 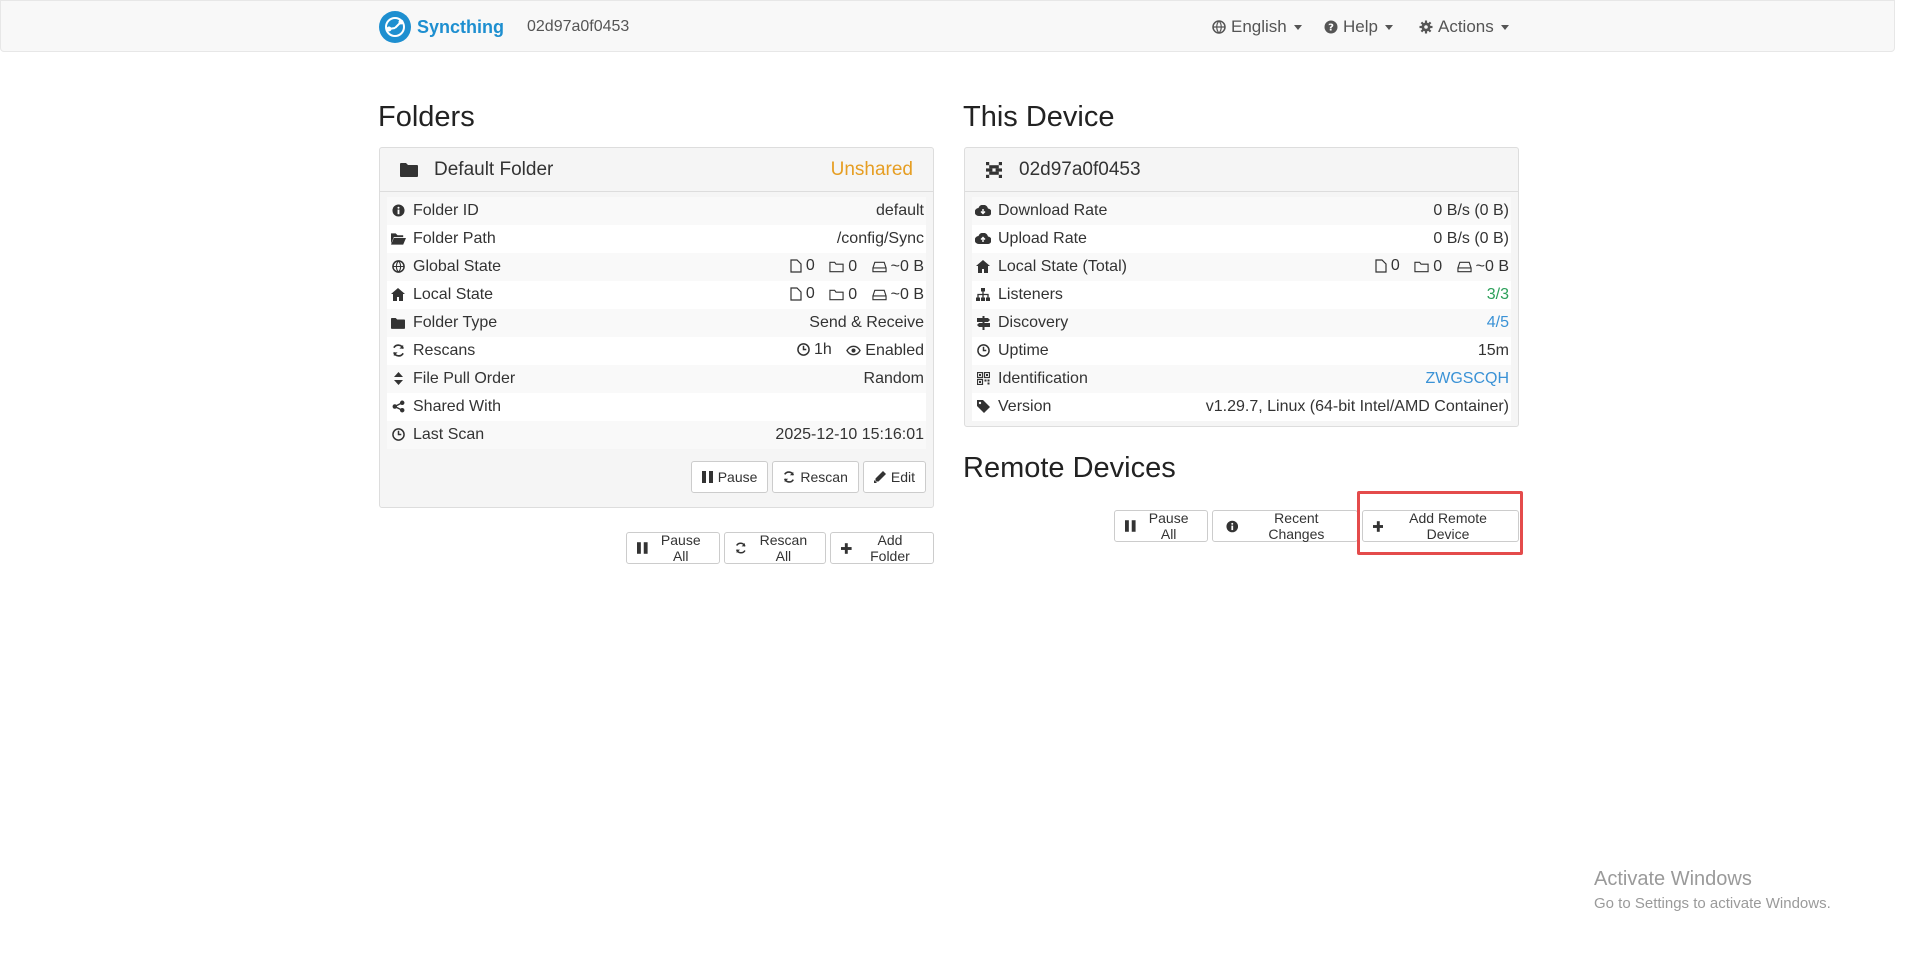 I want to click on cloud-upload-icon, so click(x=983, y=238).